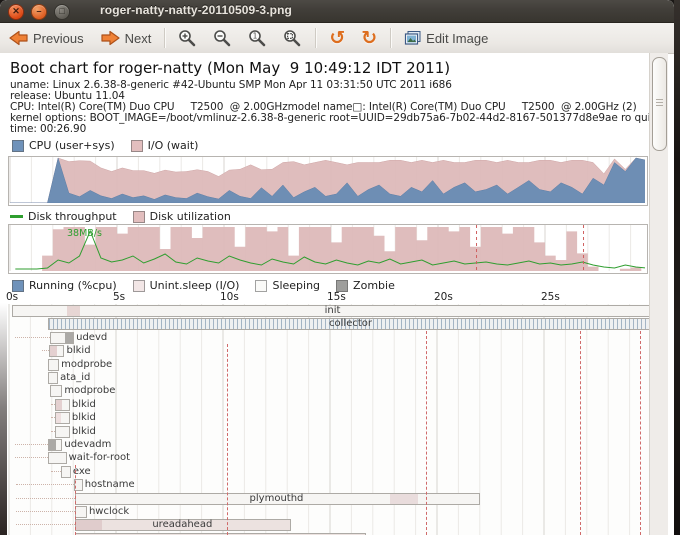 This screenshot has width=680, height=535. I want to click on rotate-right-button: ↻, so click(369, 38).